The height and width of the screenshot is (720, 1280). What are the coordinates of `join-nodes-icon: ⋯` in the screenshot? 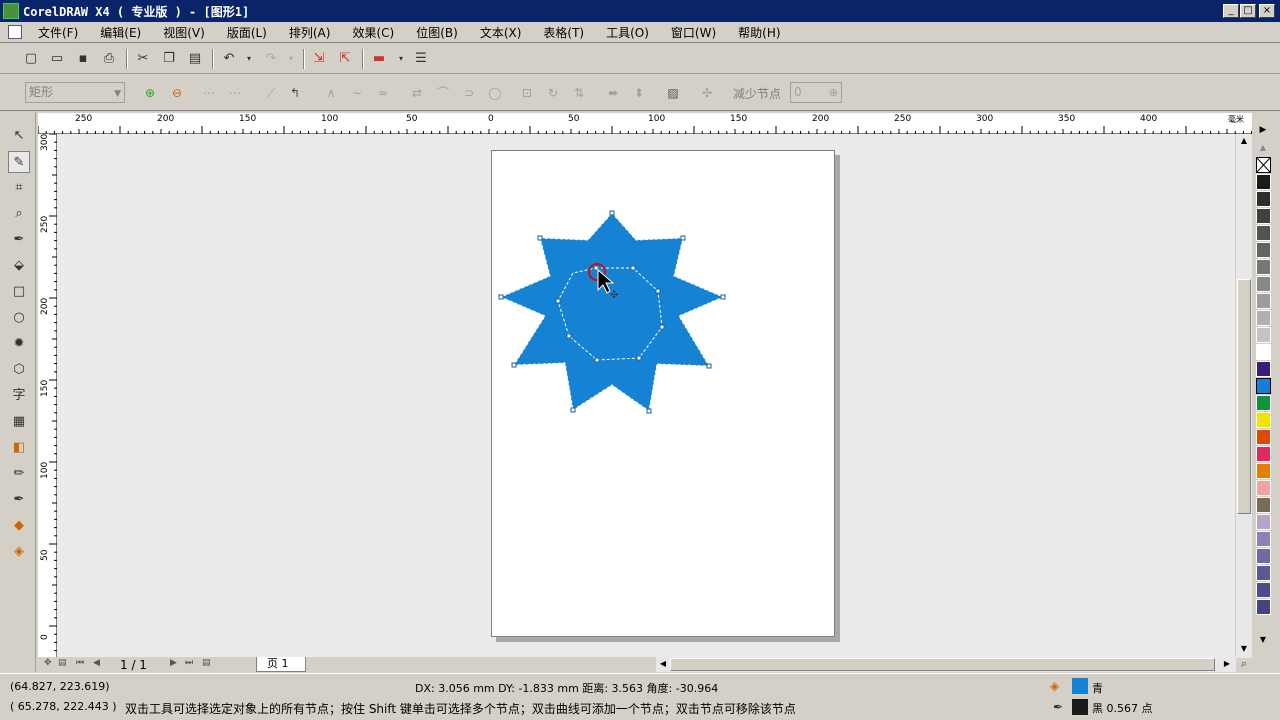 It's located at (209, 93).